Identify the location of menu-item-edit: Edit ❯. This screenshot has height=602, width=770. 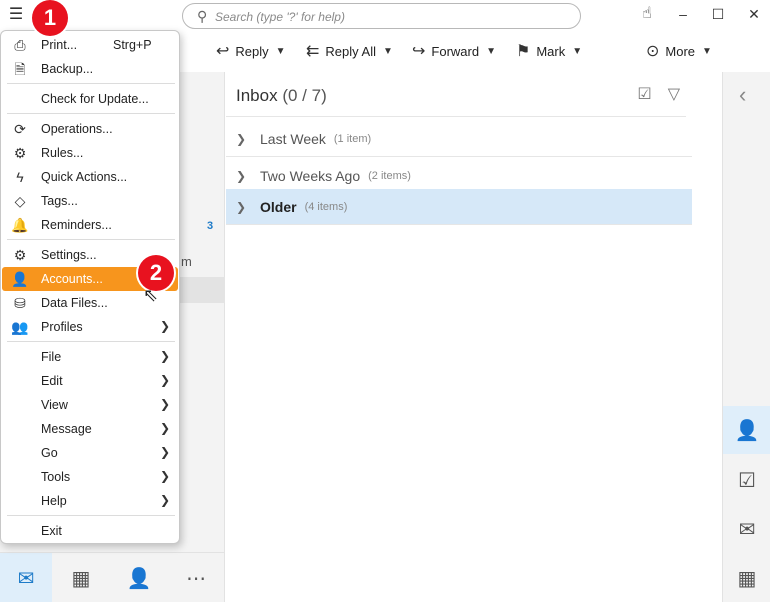
(90, 381).